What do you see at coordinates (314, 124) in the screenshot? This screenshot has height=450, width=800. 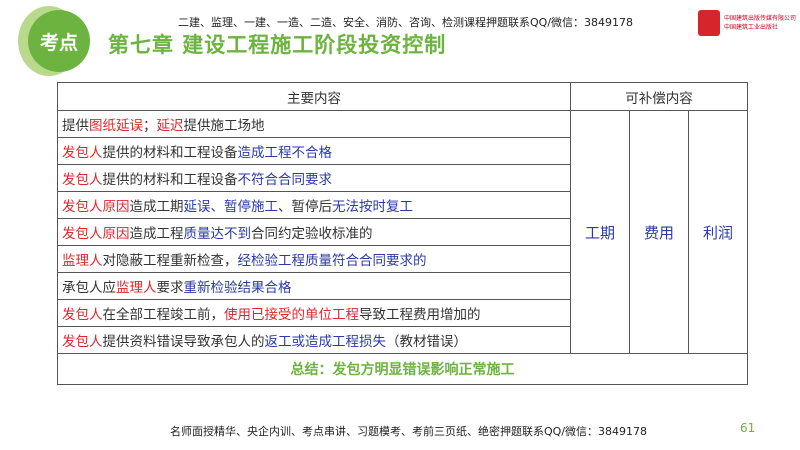 I see `row-content: 提供图纸延误；延迟提供施工场地` at bounding box center [314, 124].